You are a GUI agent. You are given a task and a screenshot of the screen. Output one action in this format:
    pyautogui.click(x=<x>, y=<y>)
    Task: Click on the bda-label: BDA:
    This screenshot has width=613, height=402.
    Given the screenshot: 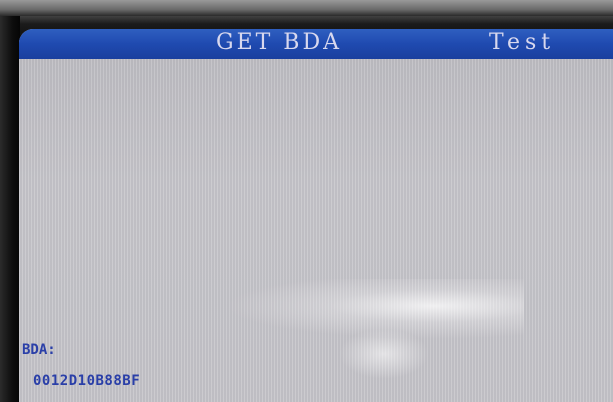 What is the action you would take?
    pyautogui.click(x=39, y=350)
    